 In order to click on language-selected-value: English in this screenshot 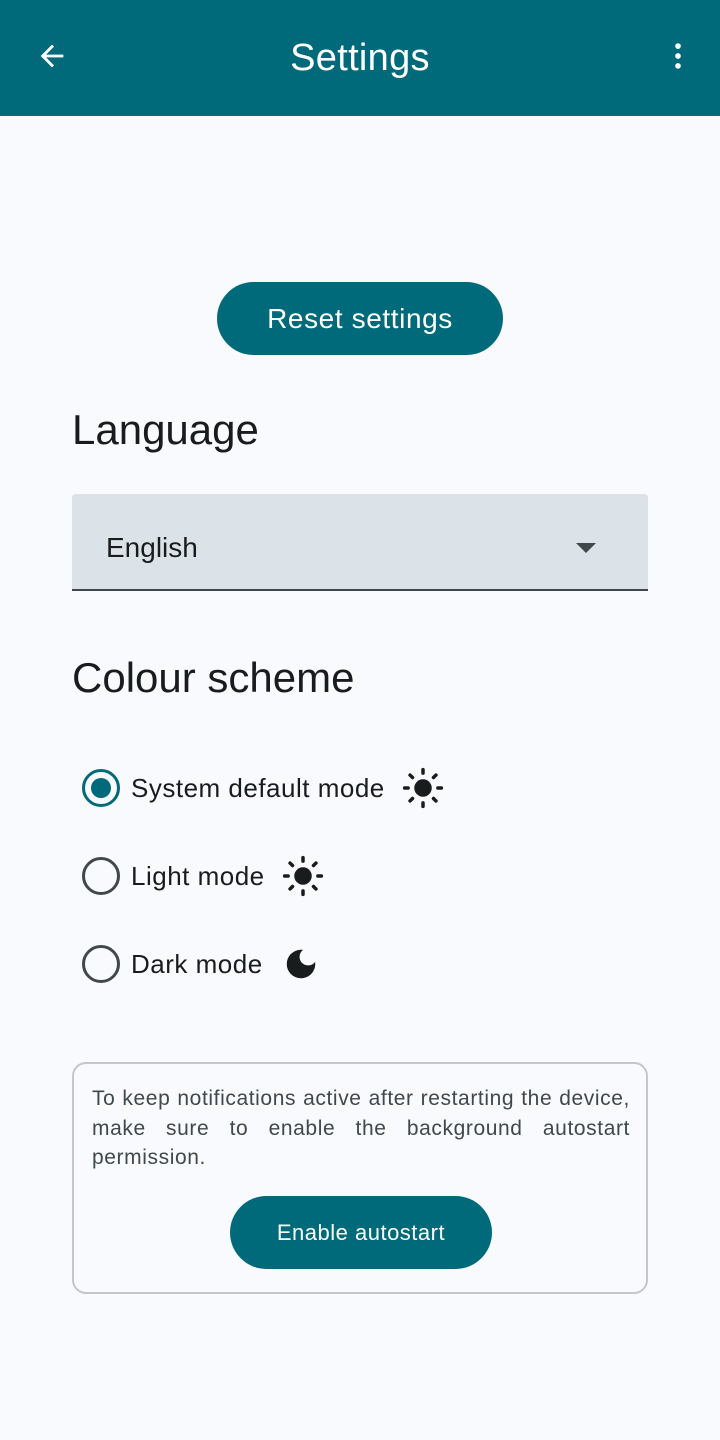, I will do `click(152, 547)`.